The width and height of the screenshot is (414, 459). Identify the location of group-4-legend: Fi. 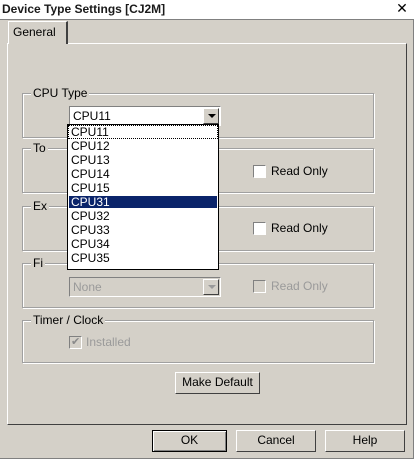
(38, 263).